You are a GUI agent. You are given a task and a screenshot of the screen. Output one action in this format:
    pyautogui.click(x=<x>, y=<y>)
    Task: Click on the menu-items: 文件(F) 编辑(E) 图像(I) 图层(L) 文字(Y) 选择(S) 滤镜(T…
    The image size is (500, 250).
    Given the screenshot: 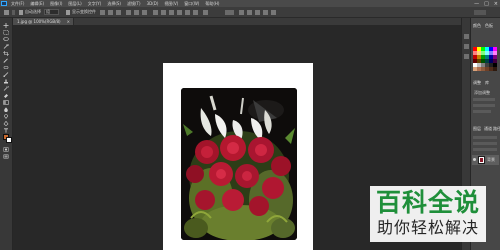 What is the action you would take?
    pyautogui.click(x=115, y=3)
    